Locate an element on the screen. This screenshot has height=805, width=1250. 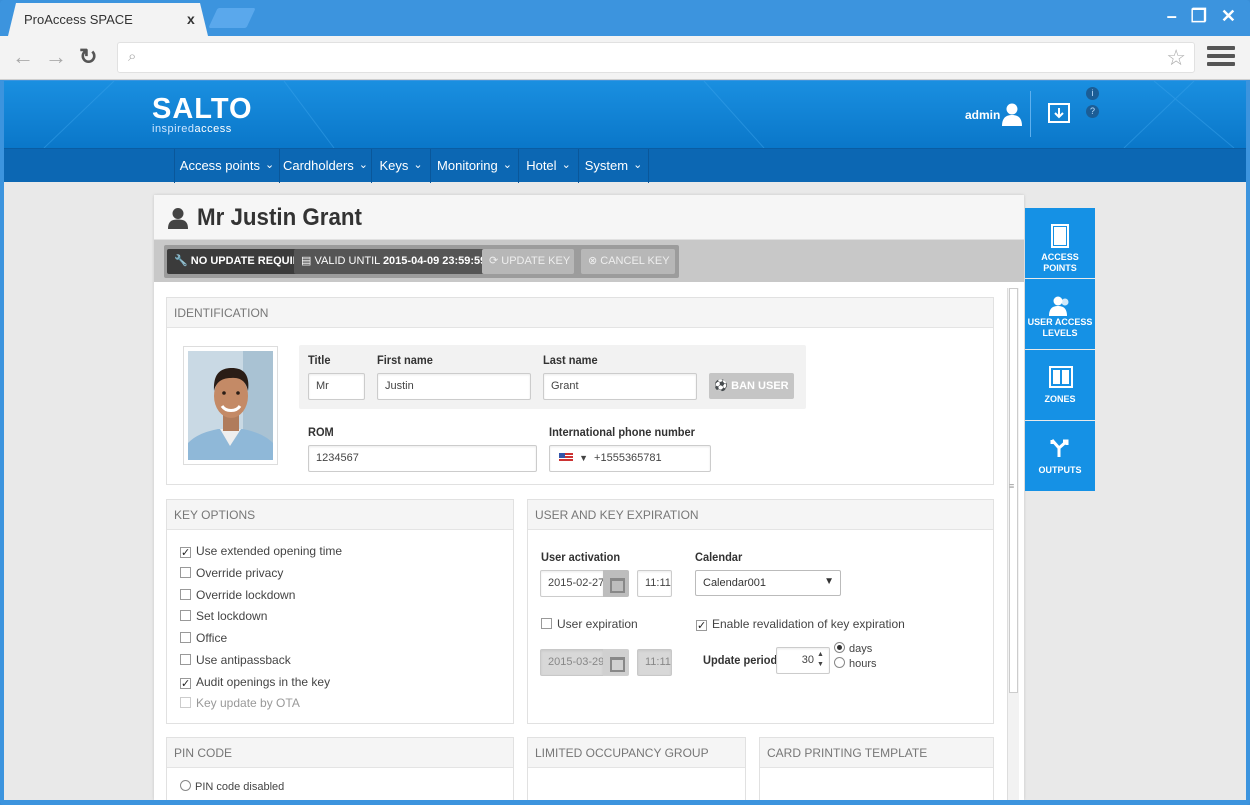
tile-user-access-levels: USER ACCESS LEVELS is located at coordinates (1060, 314).